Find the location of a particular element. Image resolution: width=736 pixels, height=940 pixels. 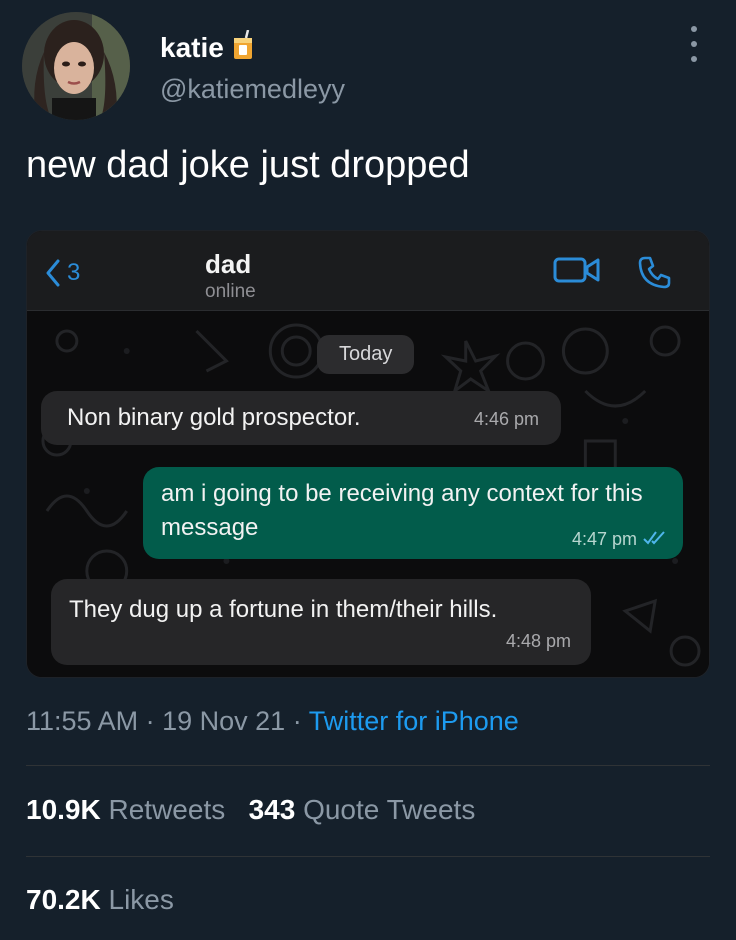

message-time: 4:46 pm is located at coordinates (506, 419).